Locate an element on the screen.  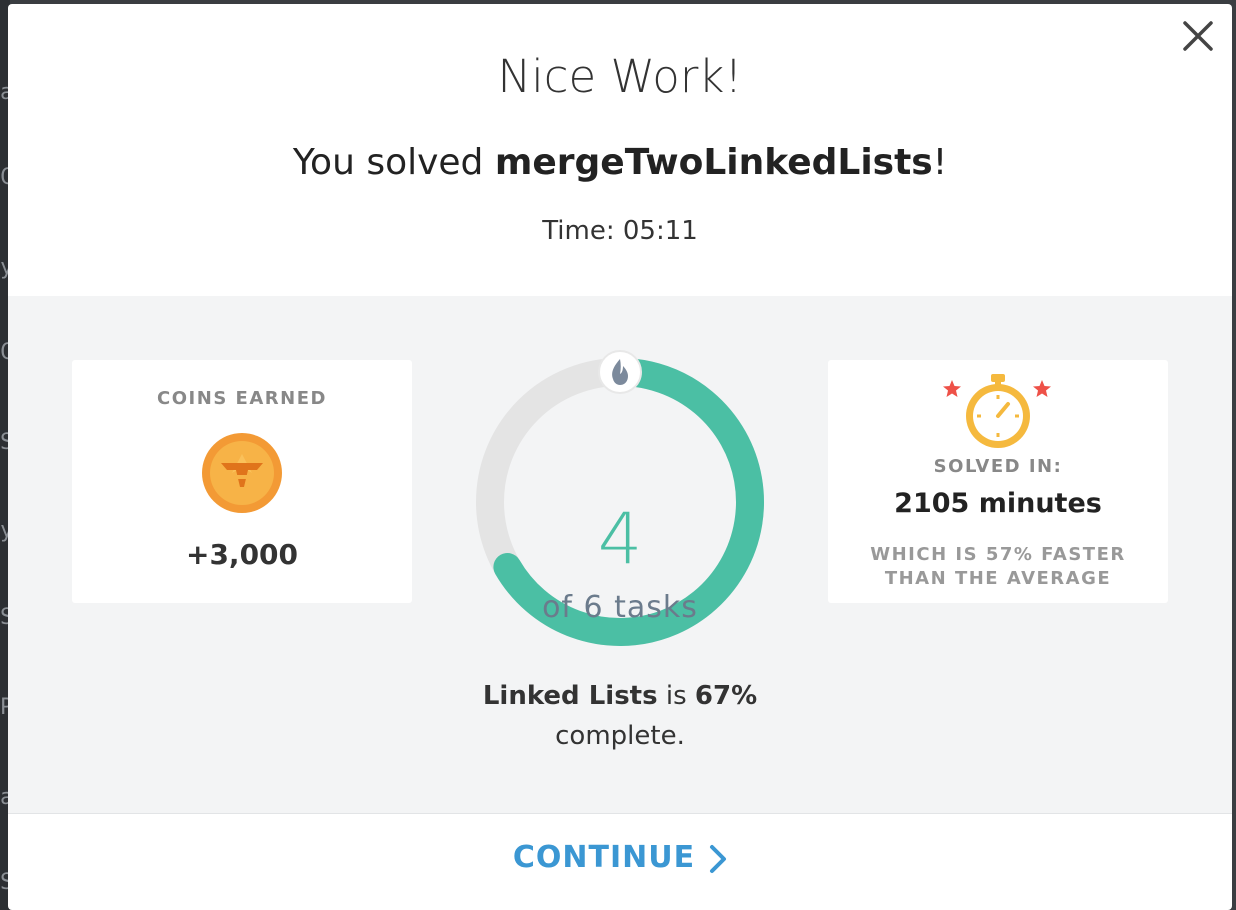
modal-title: Nice Work! is located at coordinates (620, 76).